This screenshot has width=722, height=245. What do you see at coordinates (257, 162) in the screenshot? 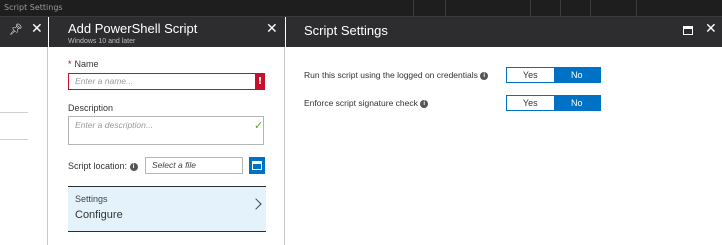
I see `browse-file-icon-bar` at bounding box center [257, 162].